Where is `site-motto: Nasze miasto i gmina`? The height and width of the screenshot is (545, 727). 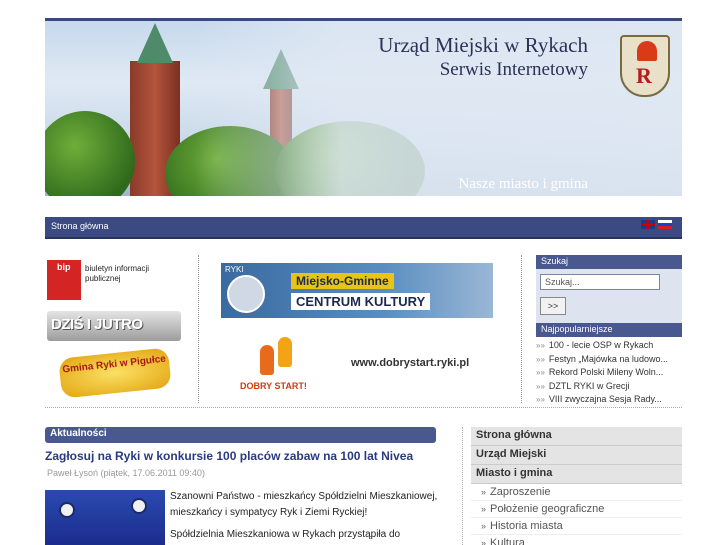 site-motto: Nasze miasto i gmina is located at coordinates (523, 184).